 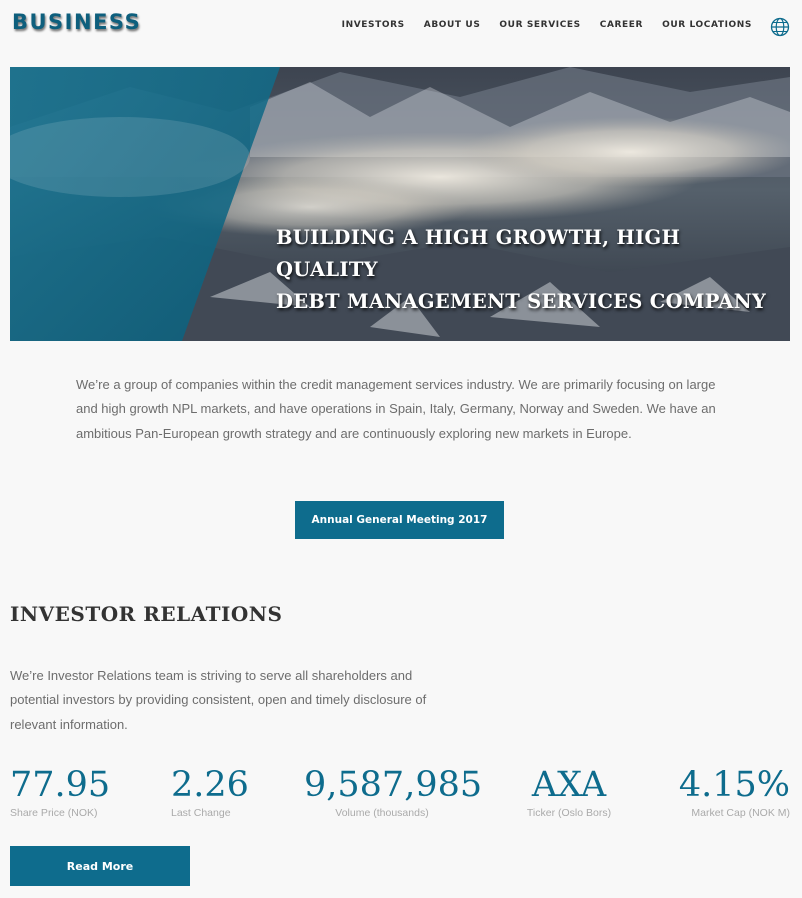 I want to click on stat-value: 77.95, so click(x=60, y=785).